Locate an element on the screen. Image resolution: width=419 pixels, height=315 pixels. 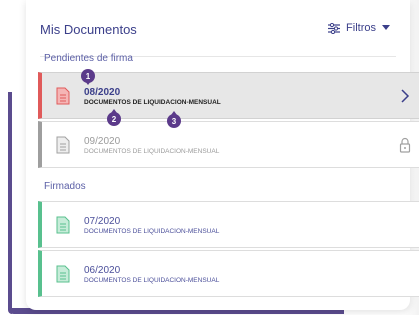
filters-button: Filtros is located at coordinates (359, 28).